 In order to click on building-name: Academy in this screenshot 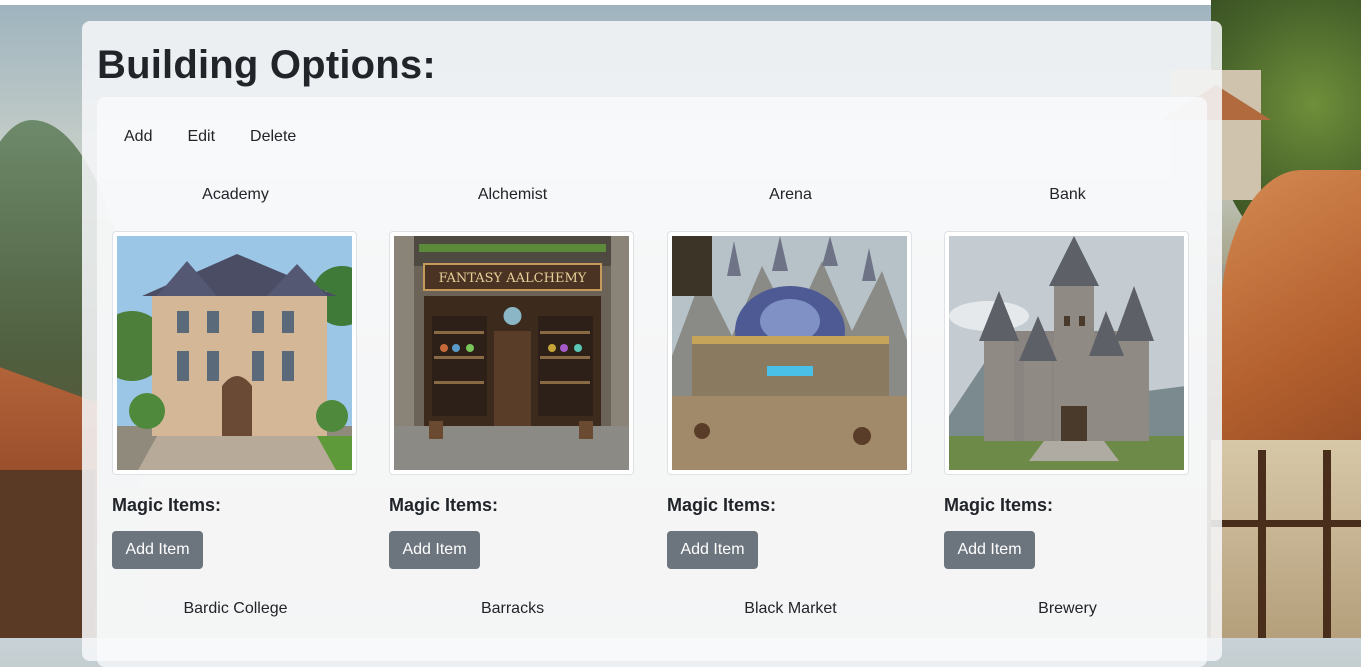, I will do `click(235, 194)`.